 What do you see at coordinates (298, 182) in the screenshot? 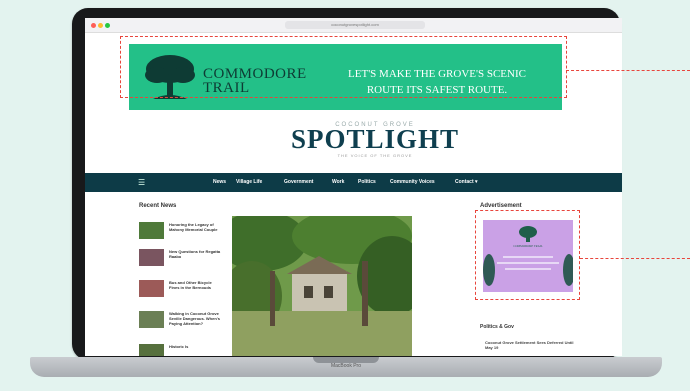
I see `nav-item-government: Government` at bounding box center [298, 182].